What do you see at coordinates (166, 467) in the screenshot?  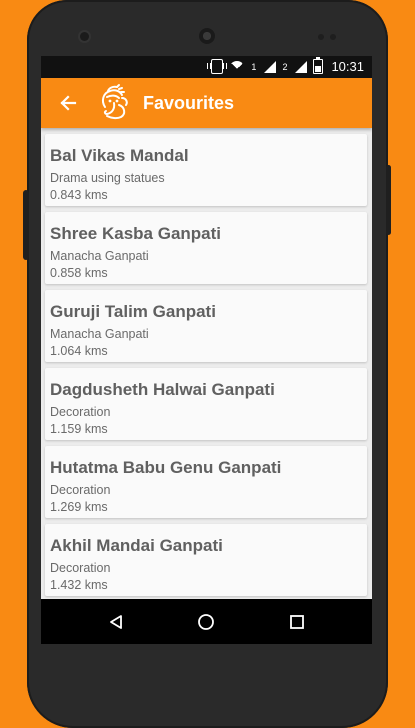 I see `item-title: Hutatma Babu Genu Ganpati` at bounding box center [166, 467].